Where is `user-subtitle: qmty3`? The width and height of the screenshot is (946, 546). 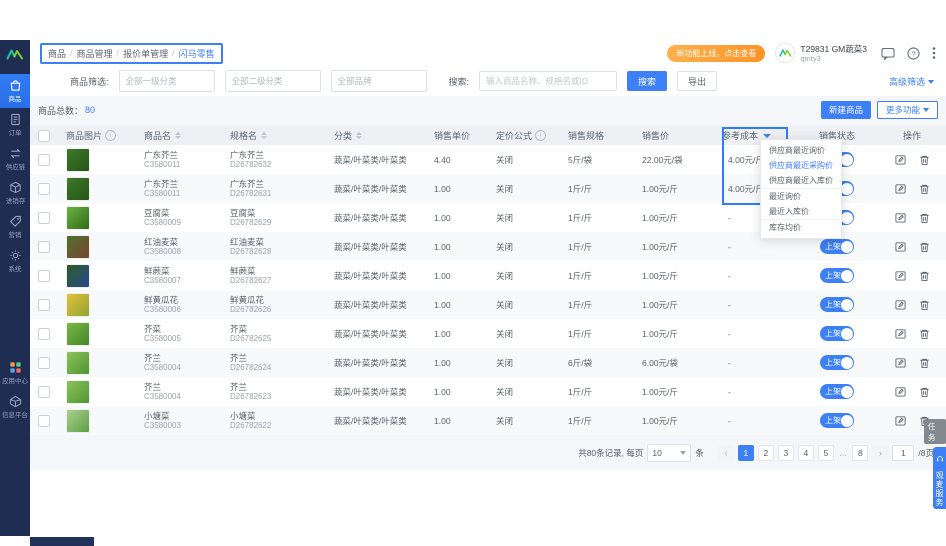
user-subtitle: qmty3 is located at coordinates (810, 58).